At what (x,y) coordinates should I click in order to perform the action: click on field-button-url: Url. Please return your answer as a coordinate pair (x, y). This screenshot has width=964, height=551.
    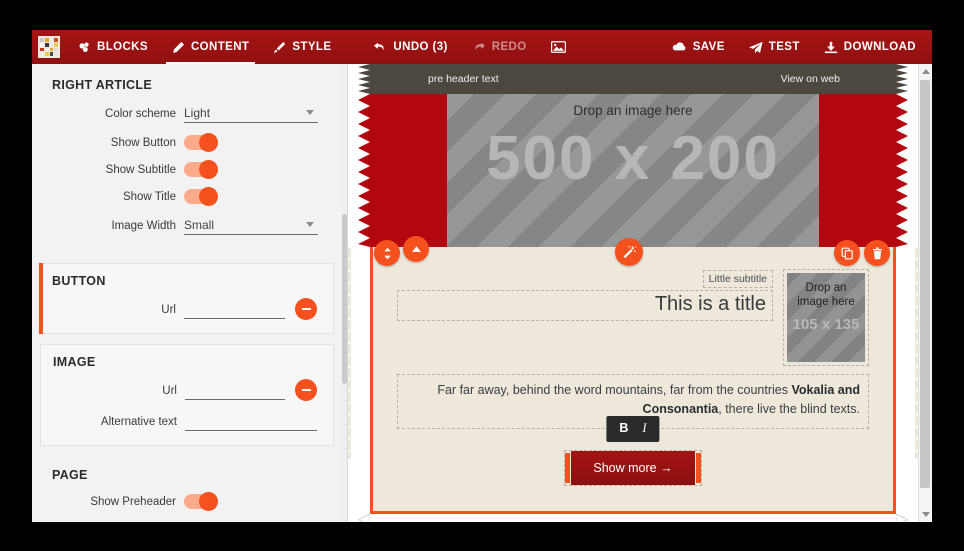
    Looking at the image, I should click on (186, 309).